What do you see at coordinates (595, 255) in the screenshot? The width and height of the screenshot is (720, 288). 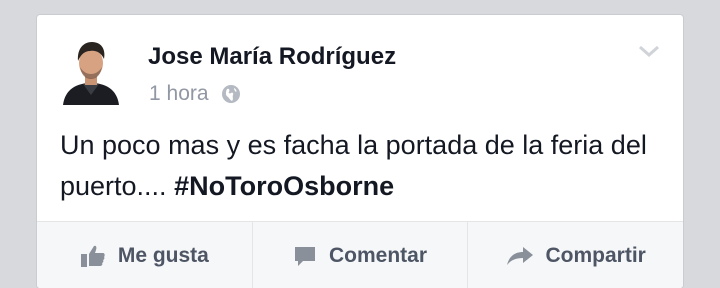 I see `share-label: Compartir` at bounding box center [595, 255].